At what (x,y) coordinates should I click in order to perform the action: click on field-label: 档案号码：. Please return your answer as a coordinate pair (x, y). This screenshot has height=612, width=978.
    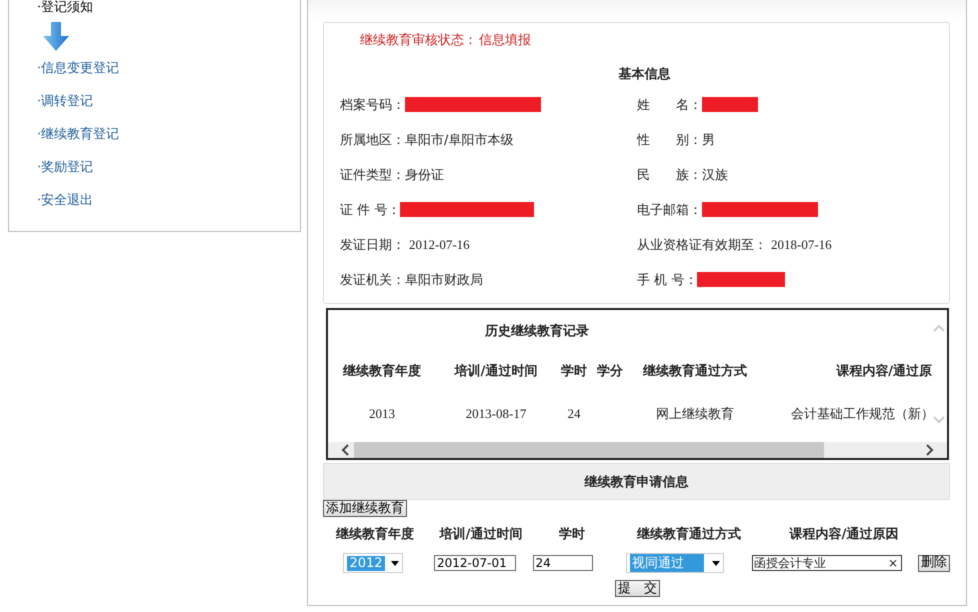
    Looking at the image, I should click on (372, 105).